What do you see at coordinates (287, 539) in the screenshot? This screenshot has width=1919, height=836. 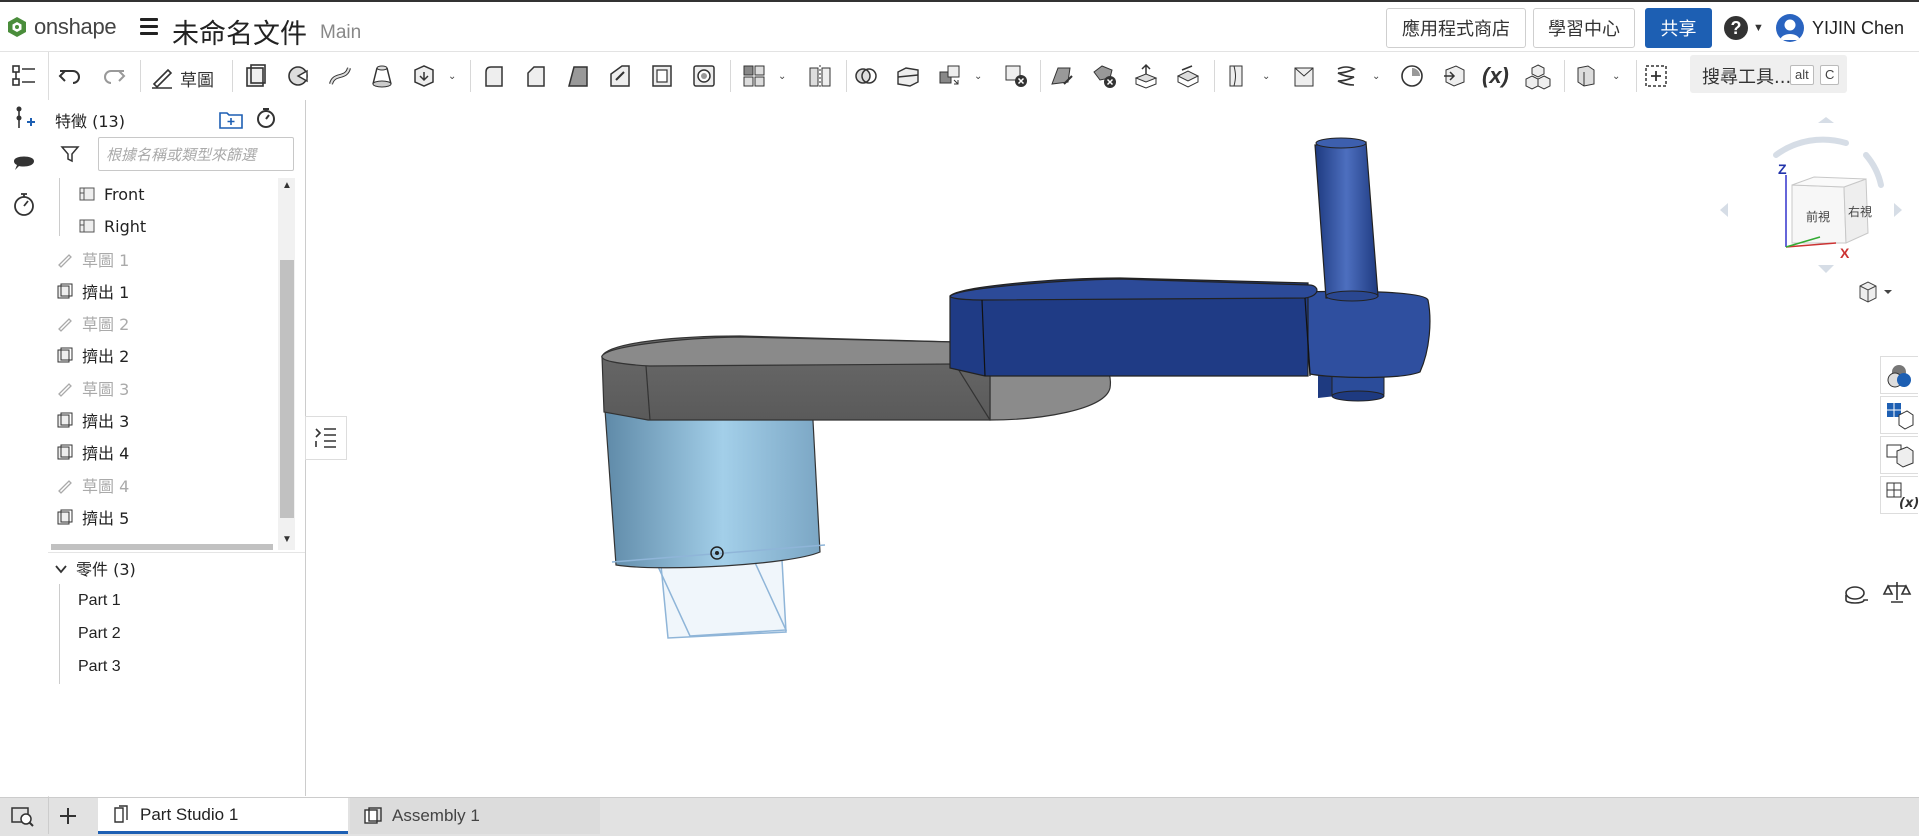 I see `scroll-down-icon: ▼` at bounding box center [287, 539].